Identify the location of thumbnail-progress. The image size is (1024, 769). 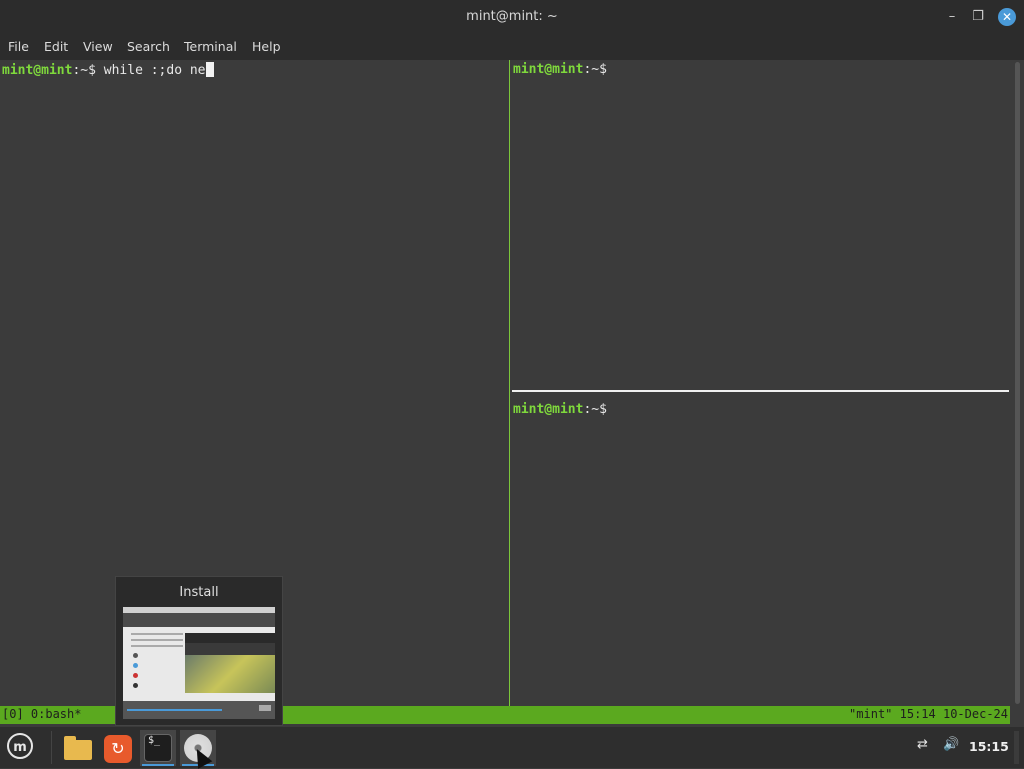
(174, 710).